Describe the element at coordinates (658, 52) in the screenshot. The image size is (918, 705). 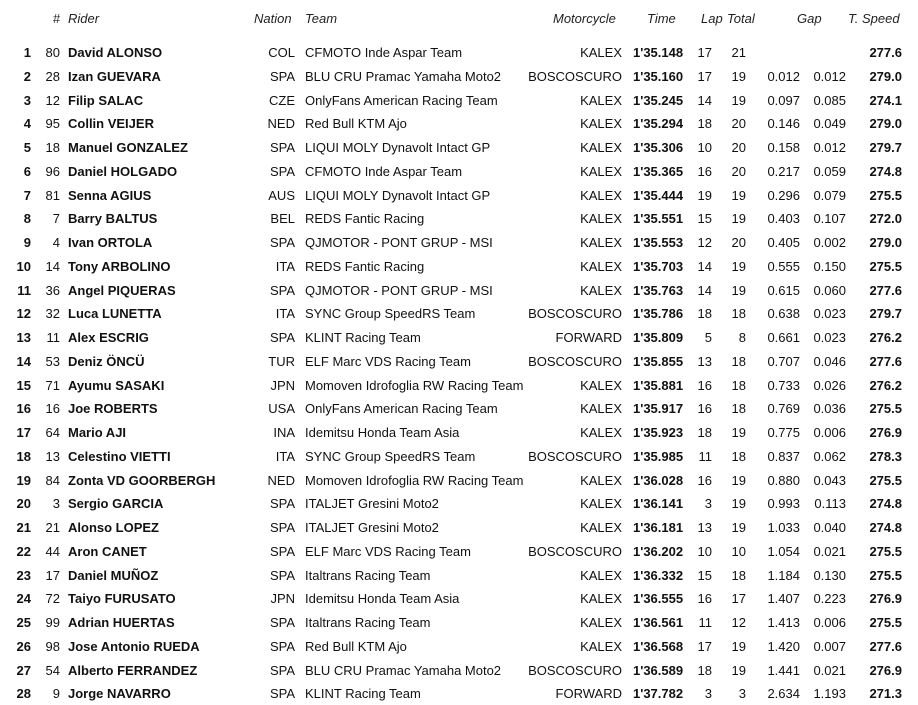
I see `lap-time: 1'35.148` at that location.